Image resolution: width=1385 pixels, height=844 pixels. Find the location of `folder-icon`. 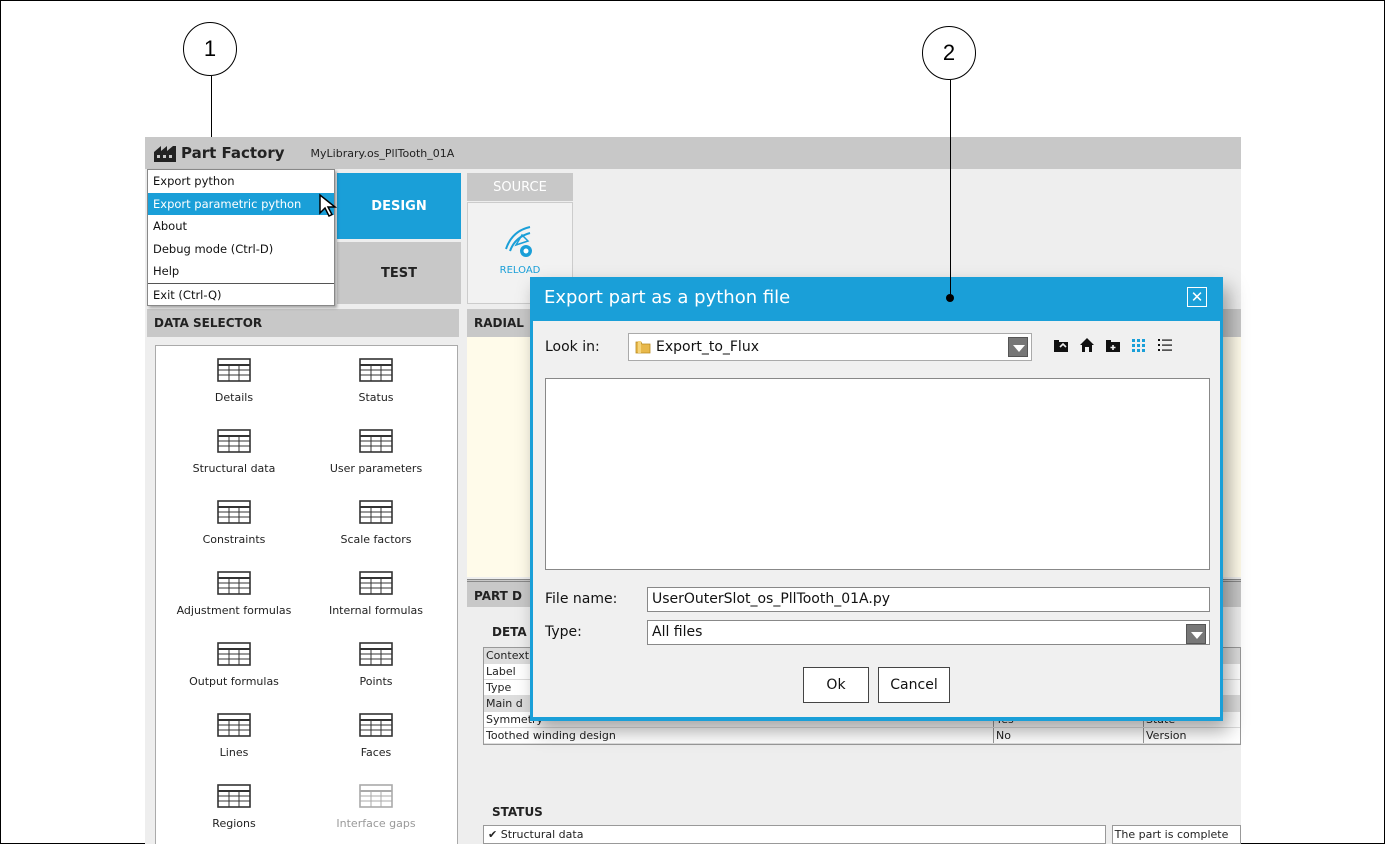

folder-icon is located at coordinates (643, 347).